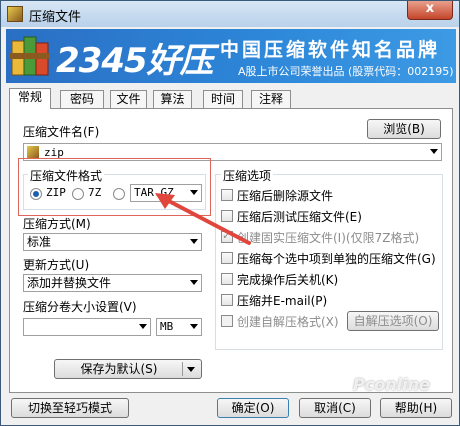  I want to click on help-button: 帮助(H), so click(416, 408).